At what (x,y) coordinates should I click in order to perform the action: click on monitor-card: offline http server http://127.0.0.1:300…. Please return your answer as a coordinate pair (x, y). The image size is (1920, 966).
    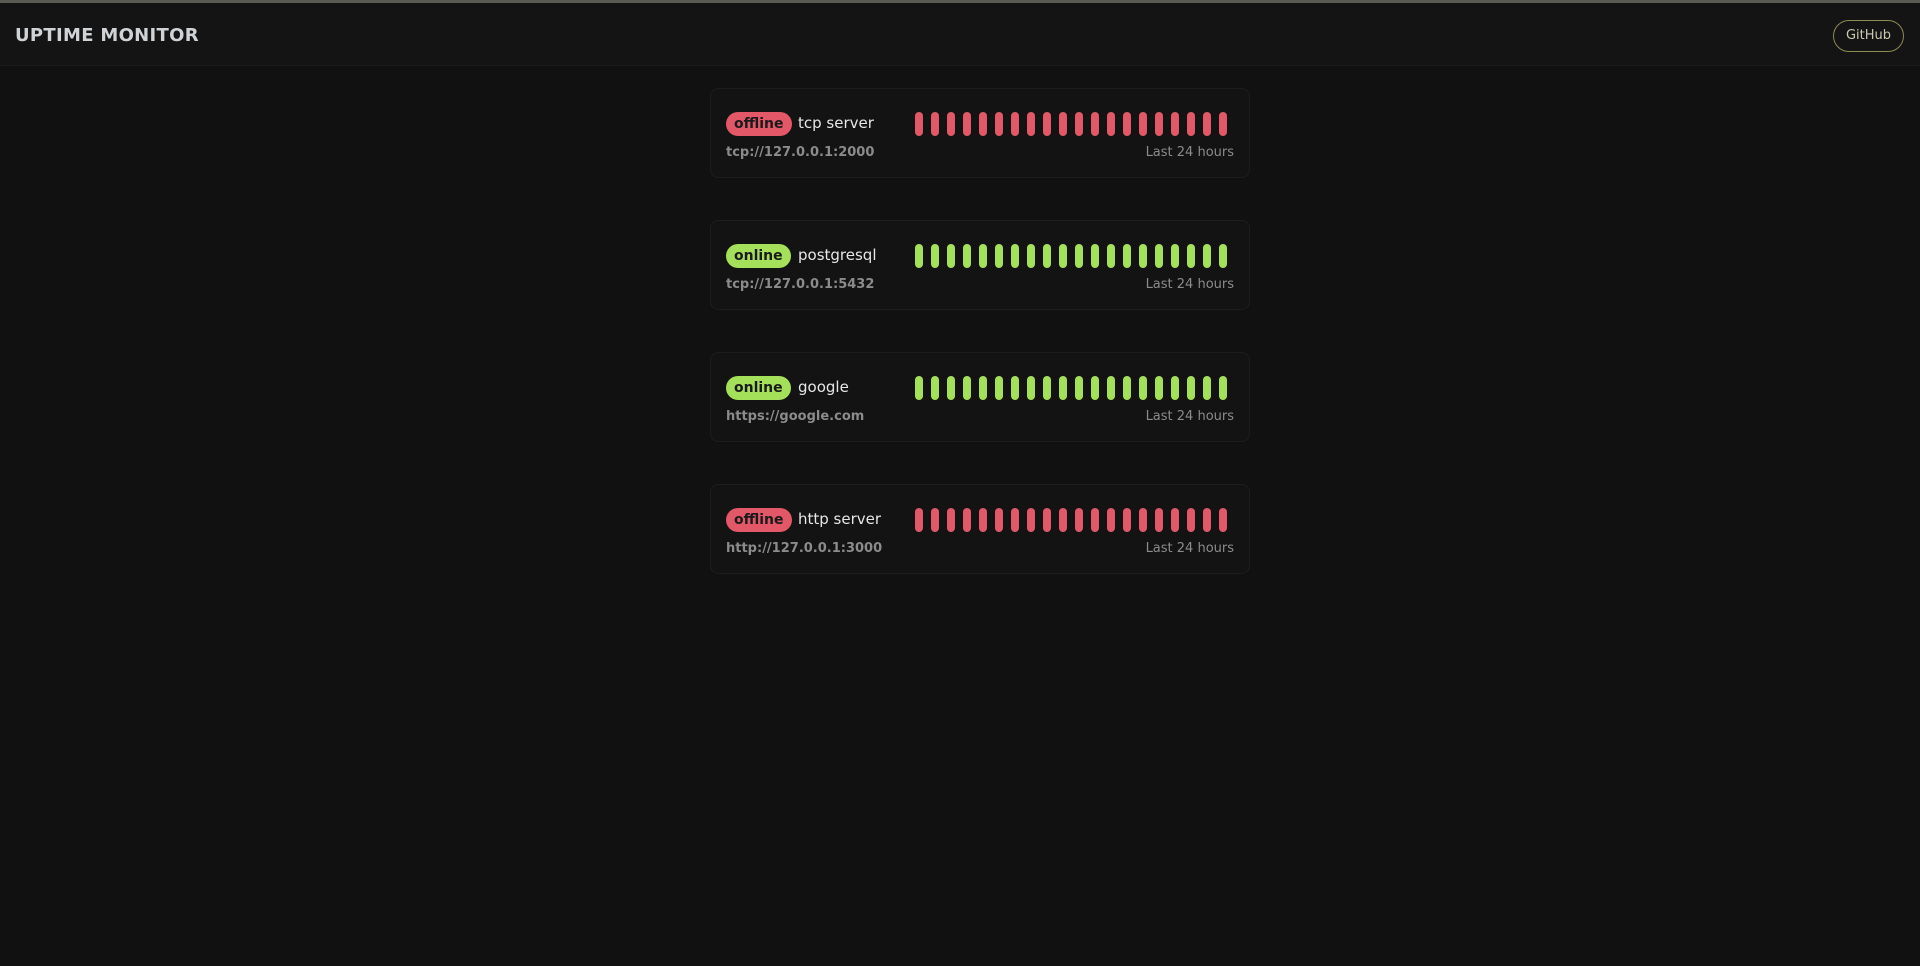
    Looking at the image, I should click on (980, 529).